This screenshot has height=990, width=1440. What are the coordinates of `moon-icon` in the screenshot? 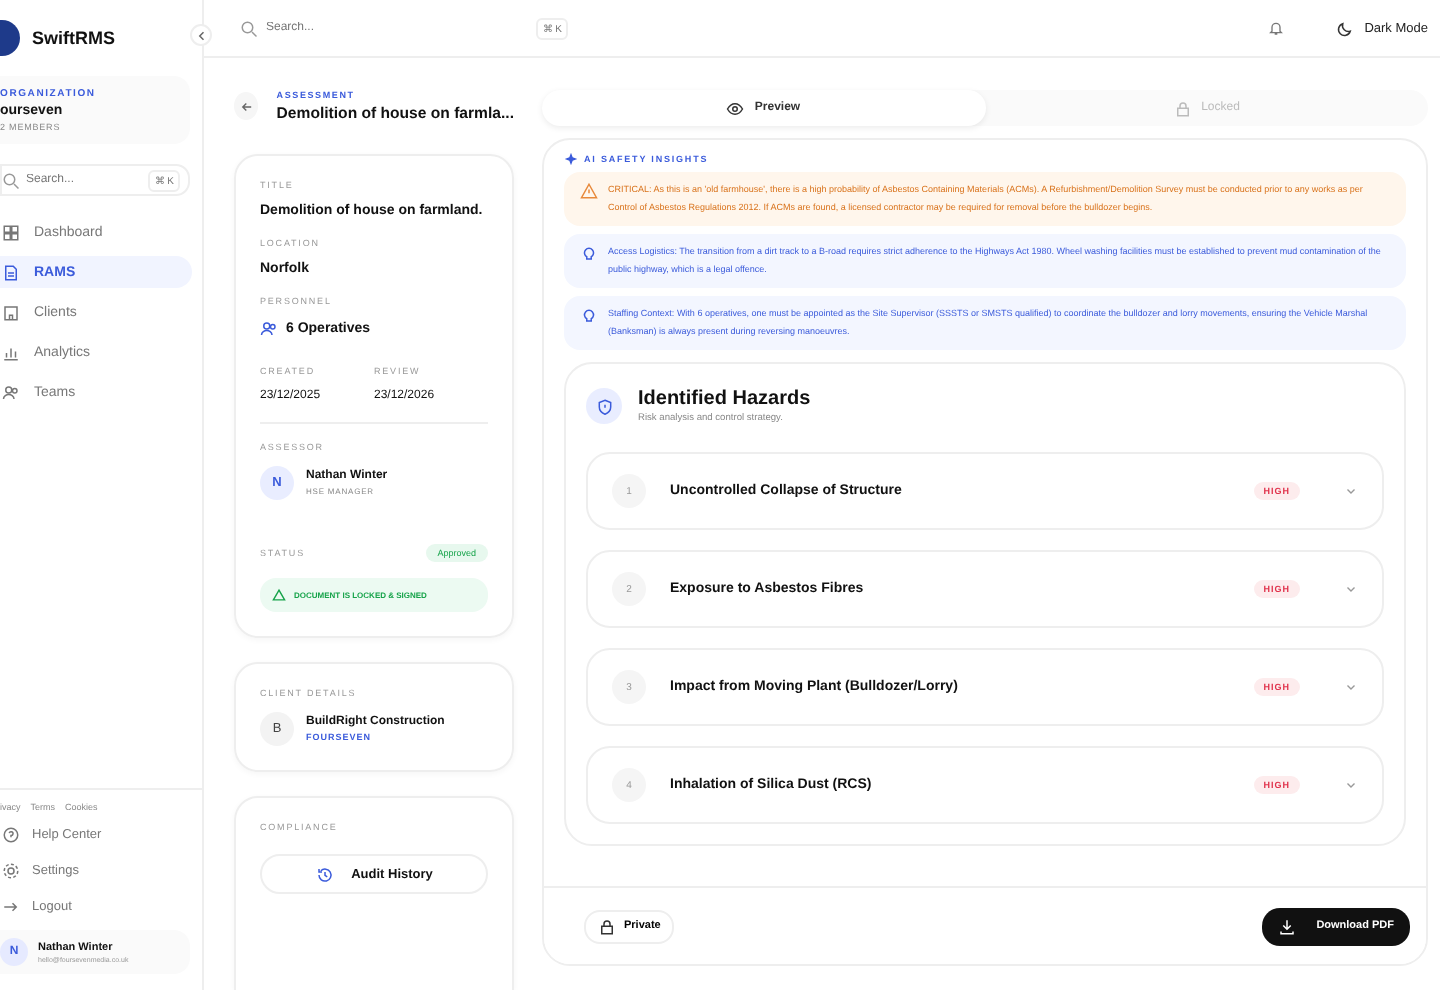 It's located at (1345, 28).